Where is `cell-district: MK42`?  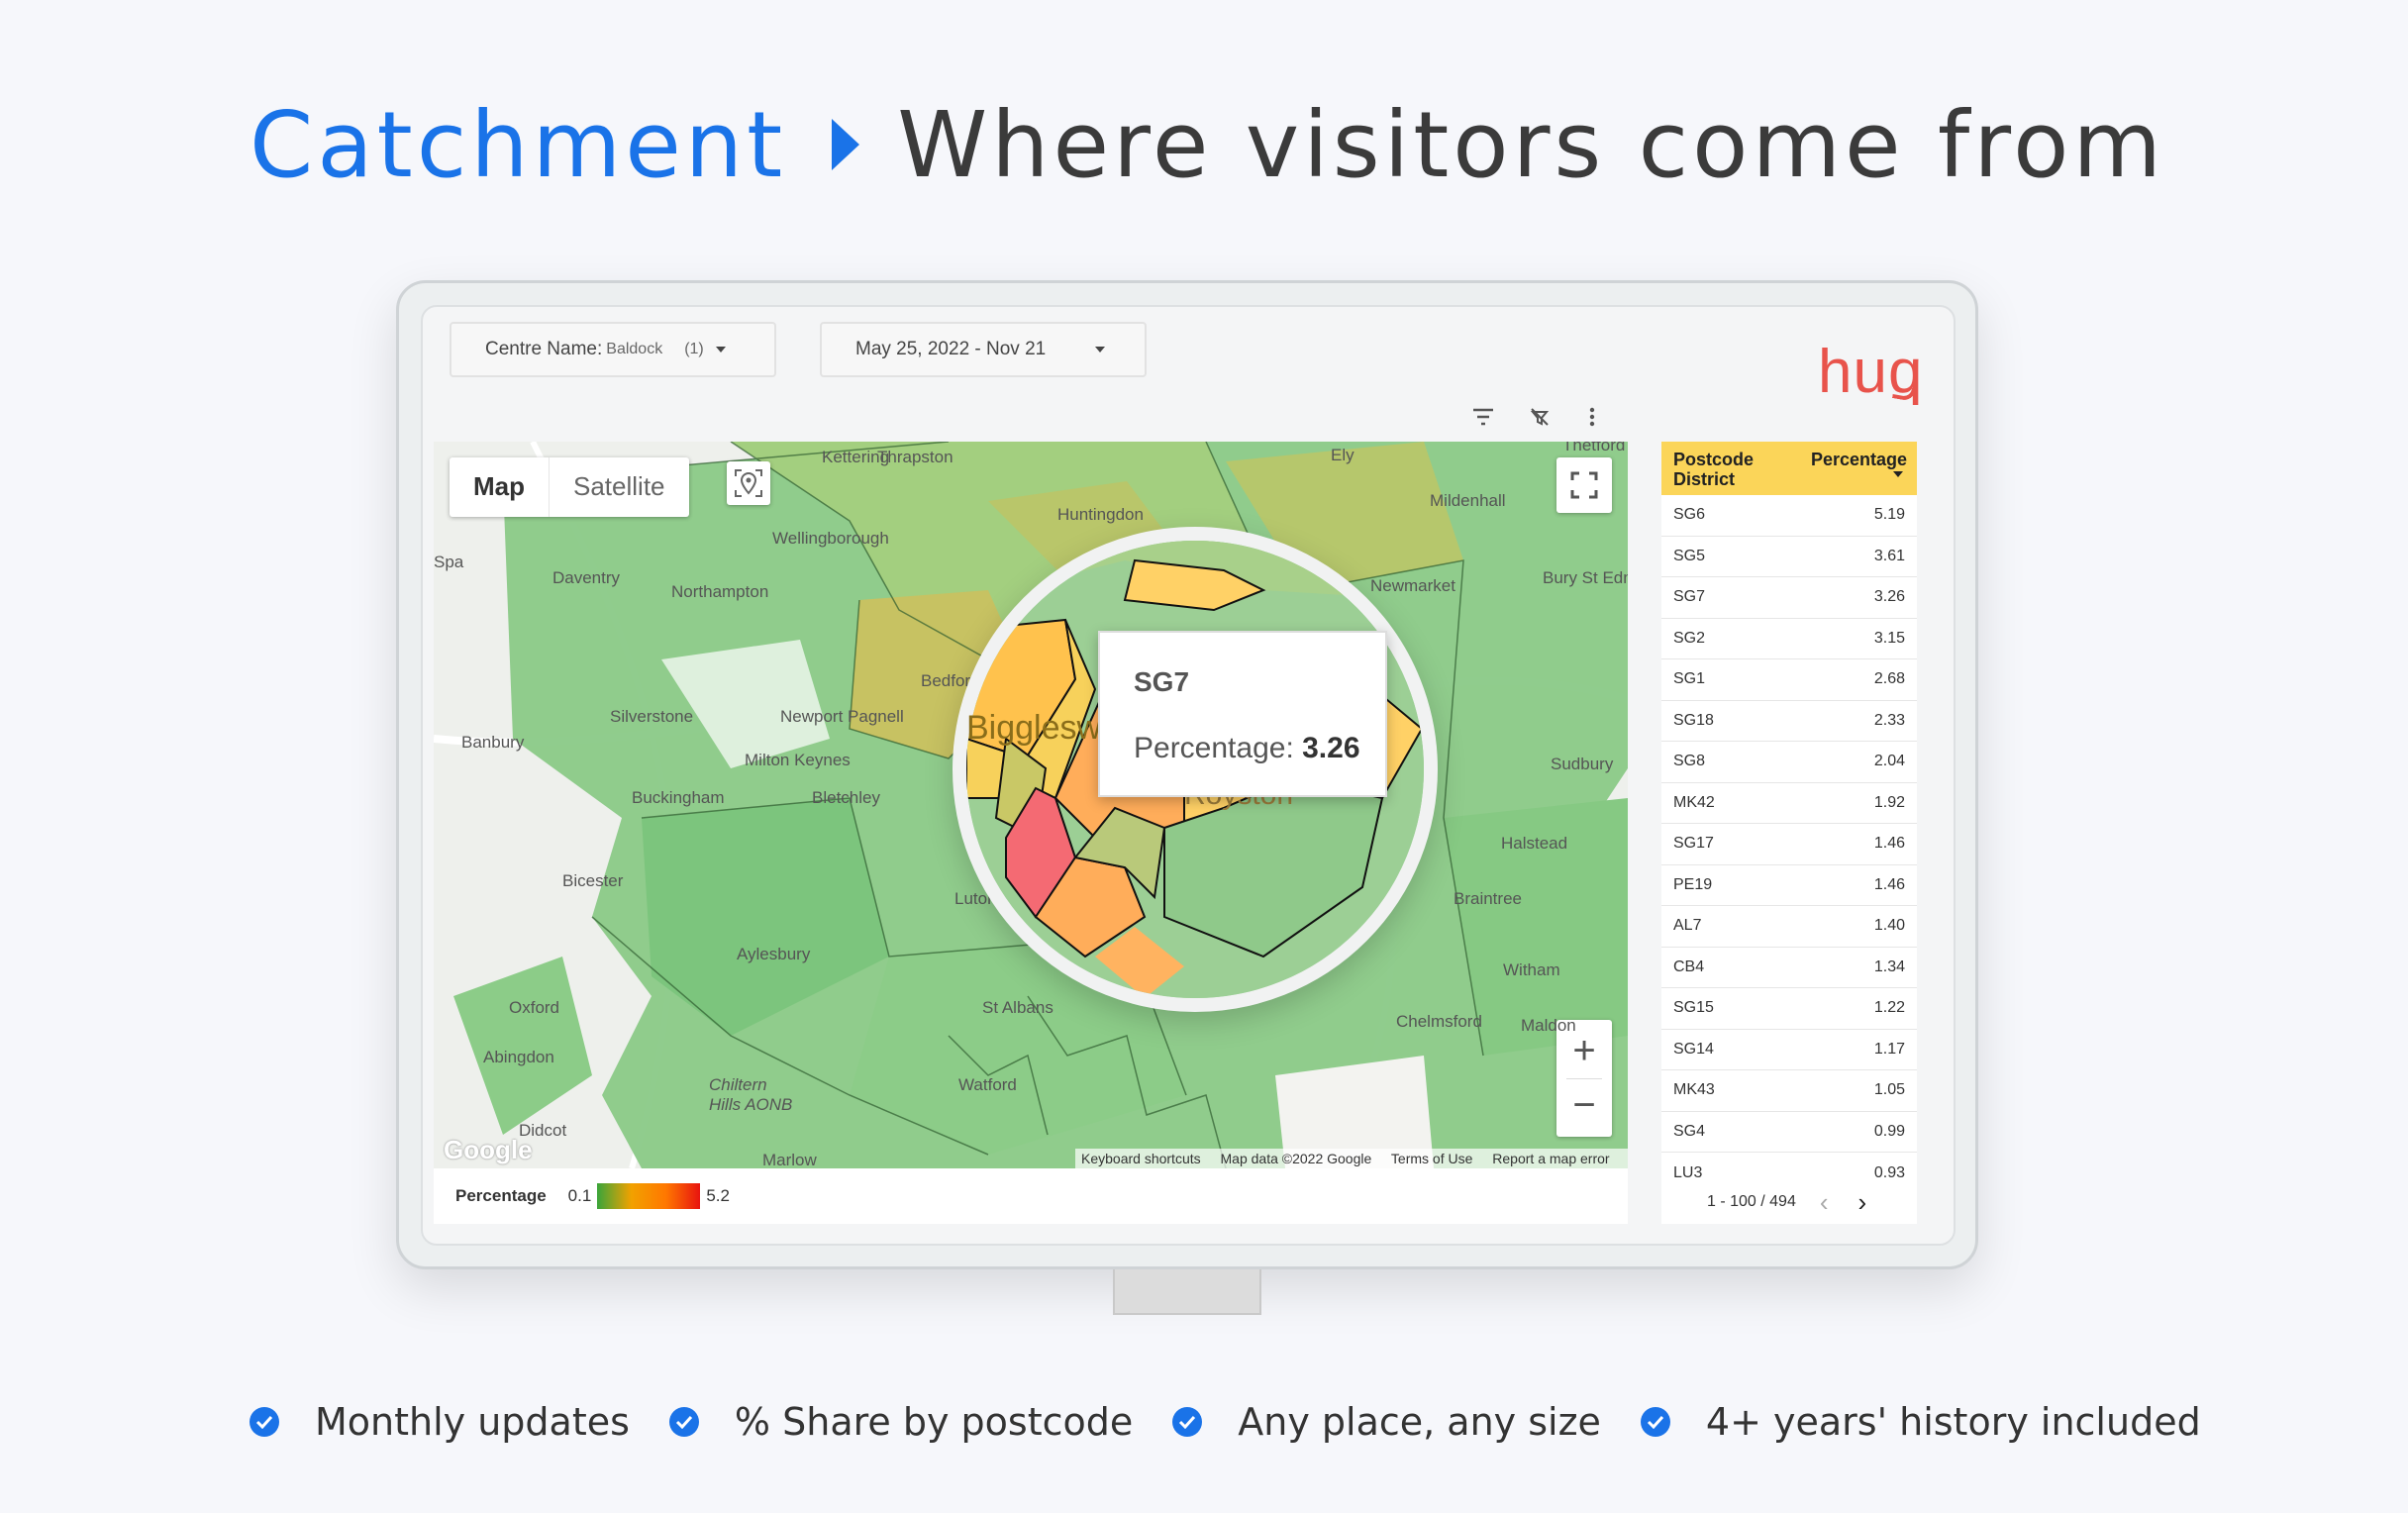 cell-district: MK42 is located at coordinates (1694, 802).